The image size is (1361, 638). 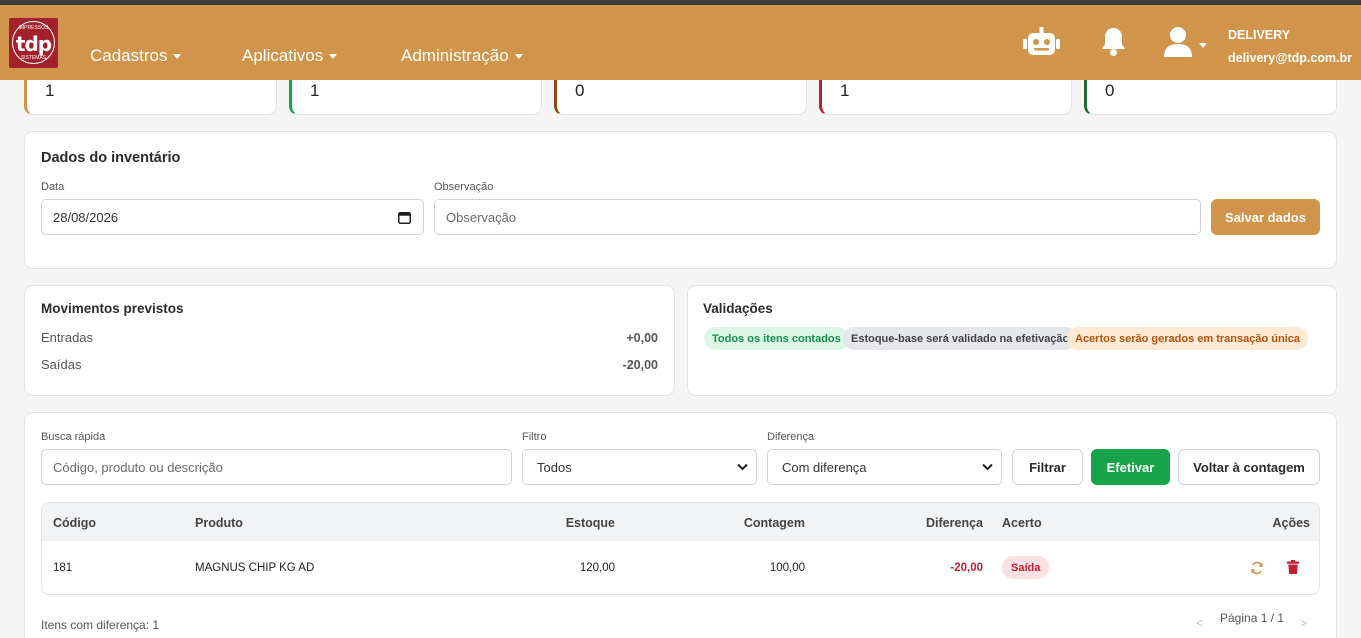 I want to click on search-label: Busca rápida, so click(x=73, y=437).